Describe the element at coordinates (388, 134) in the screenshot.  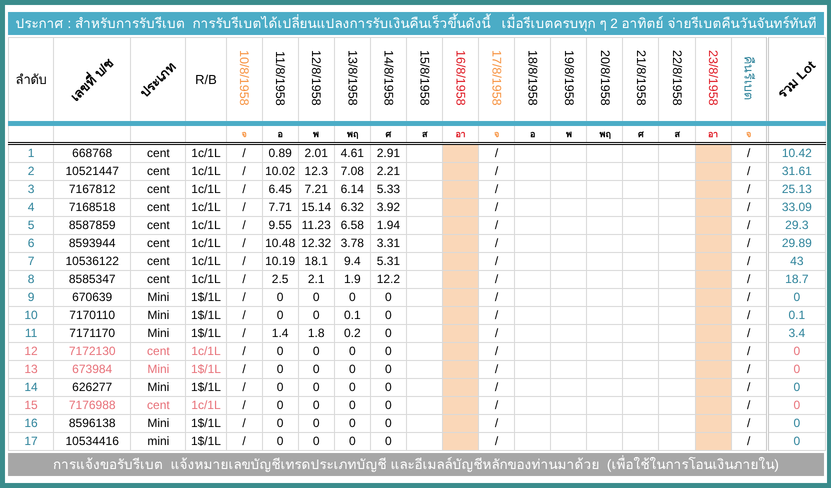
I see `day-label: ศ` at that location.